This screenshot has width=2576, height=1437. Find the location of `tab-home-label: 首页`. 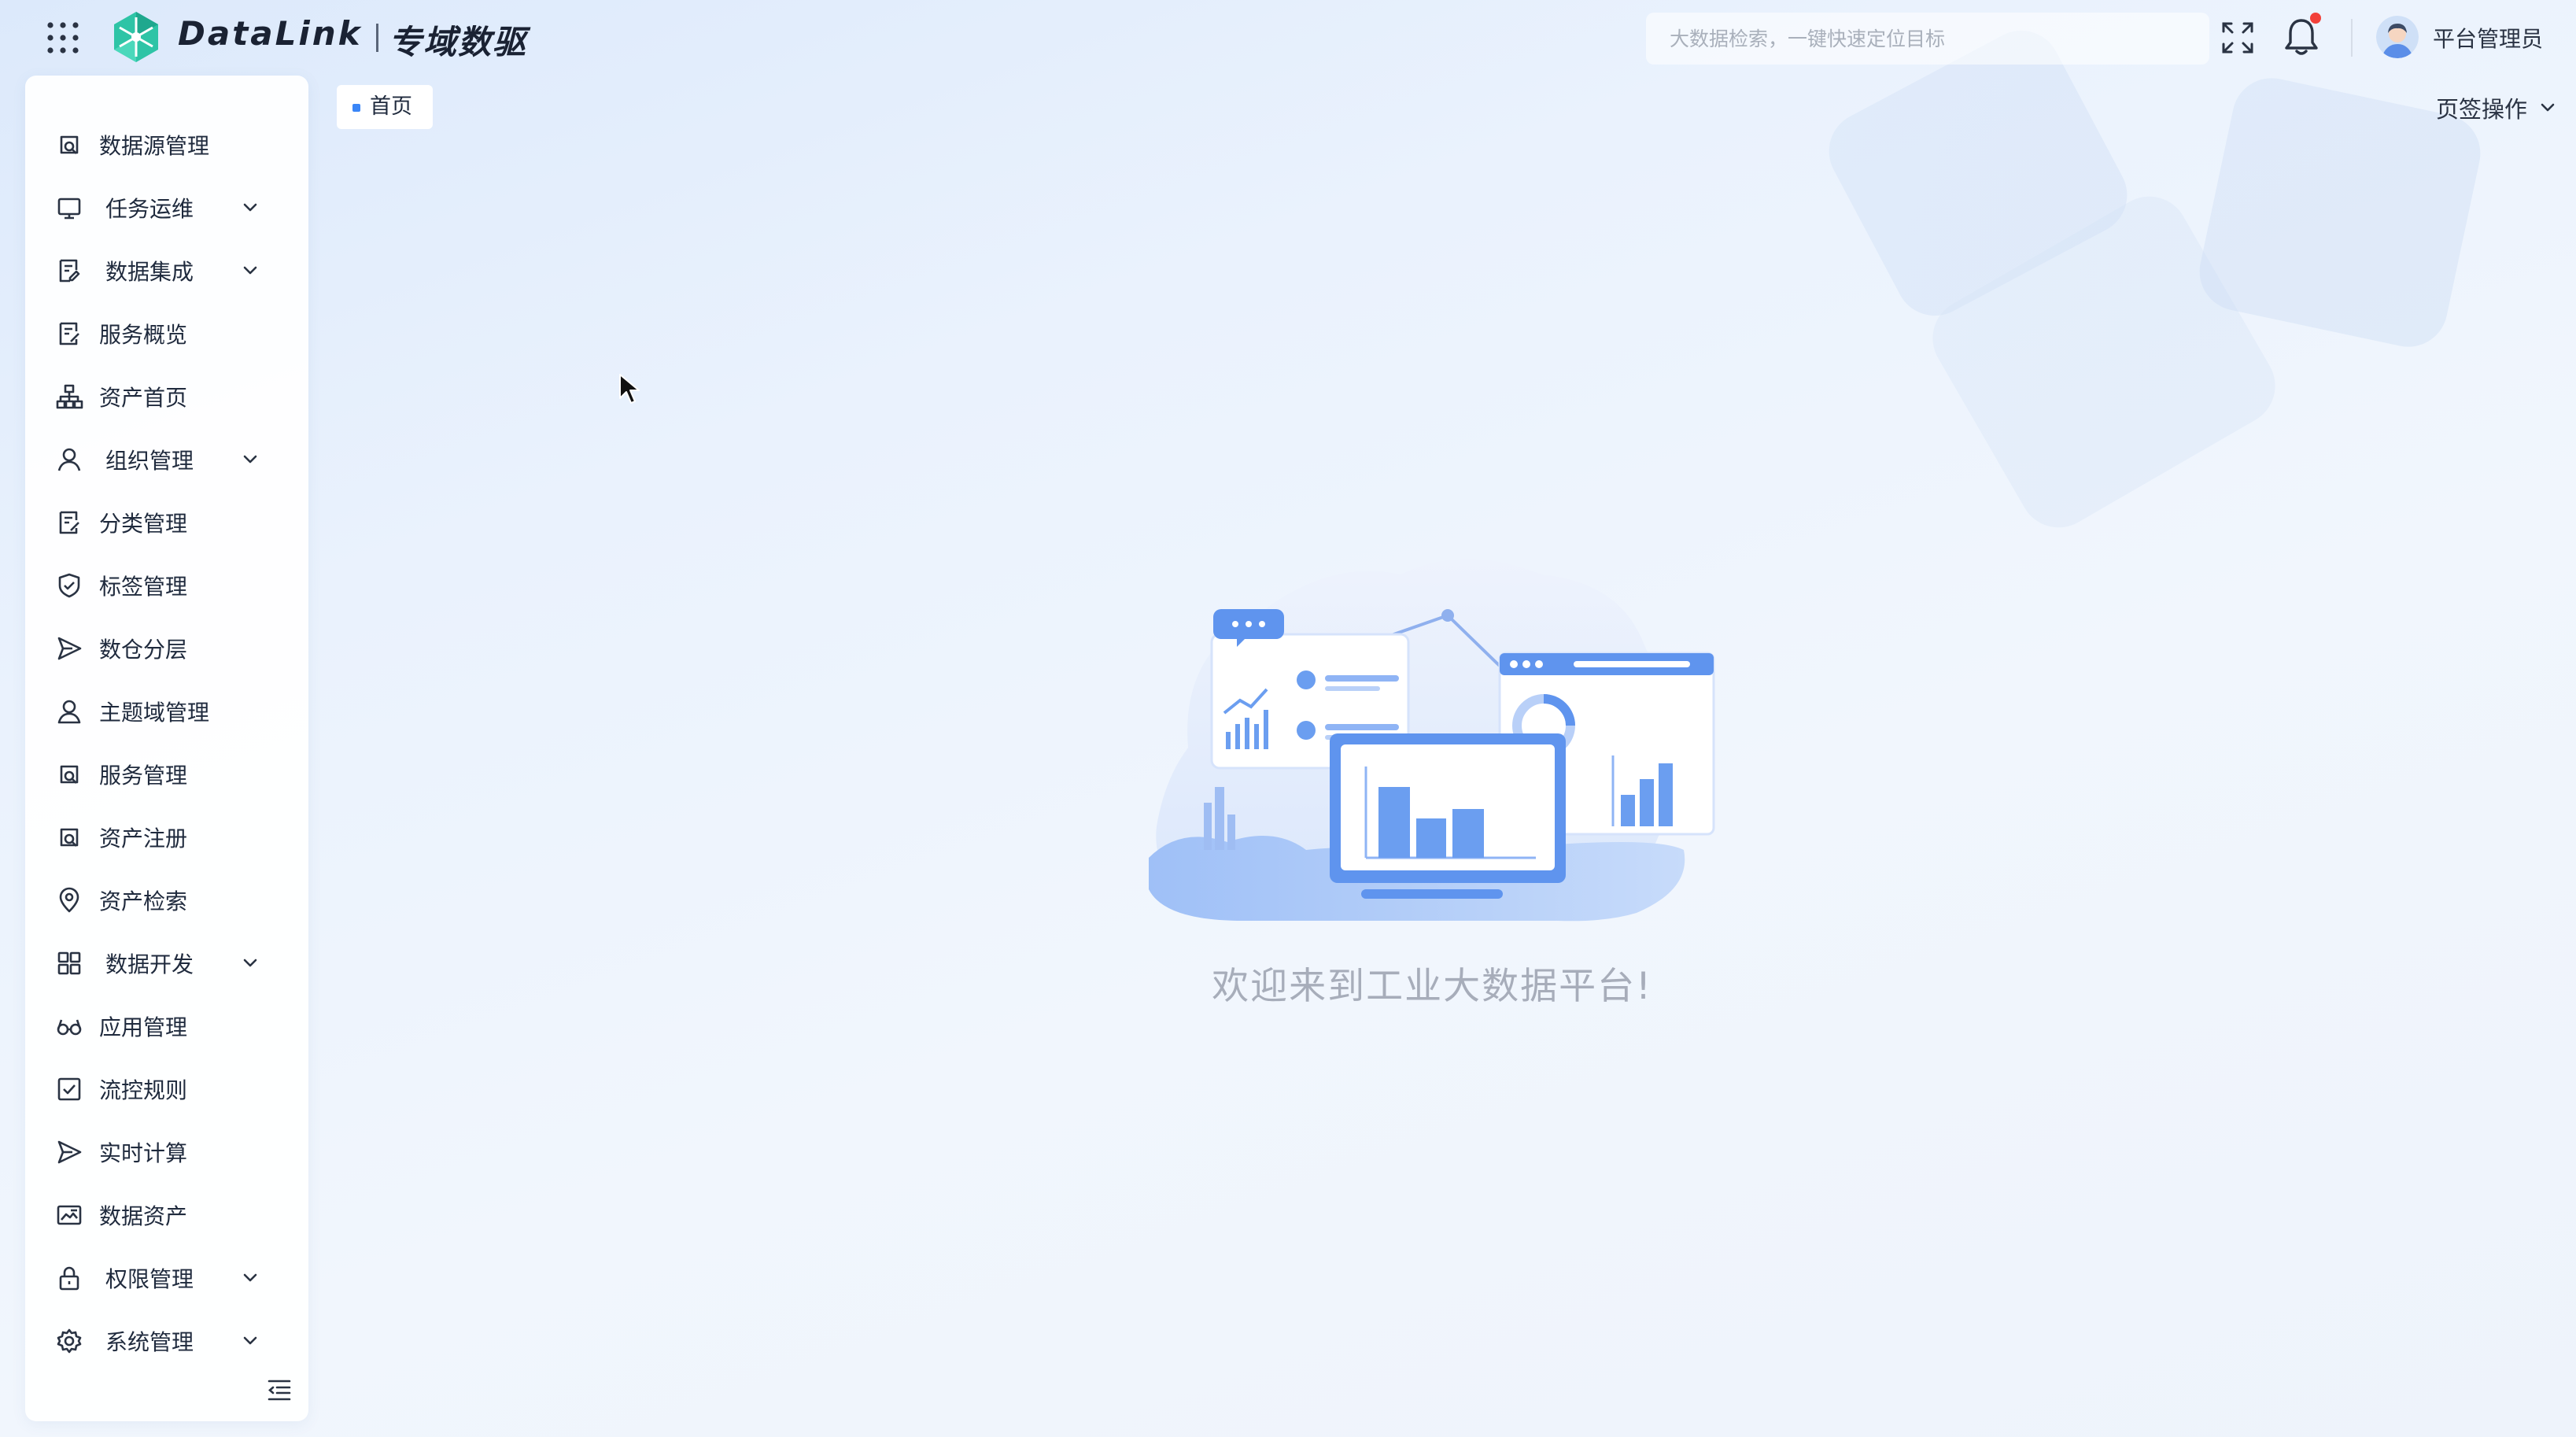

tab-home-label: 首页 is located at coordinates (391, 106).